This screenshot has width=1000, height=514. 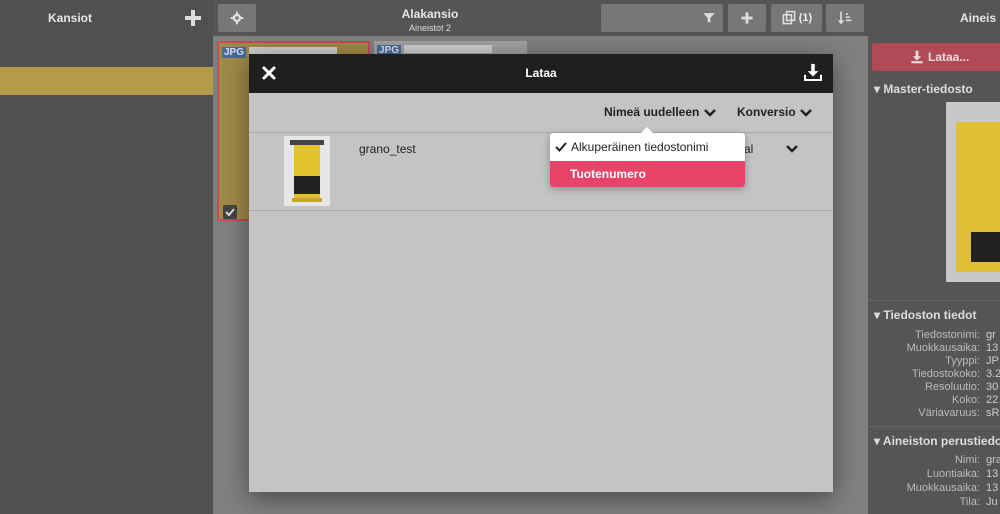 I want to click on info-row: Luontiaika: 13, so click(x=962, y=474).